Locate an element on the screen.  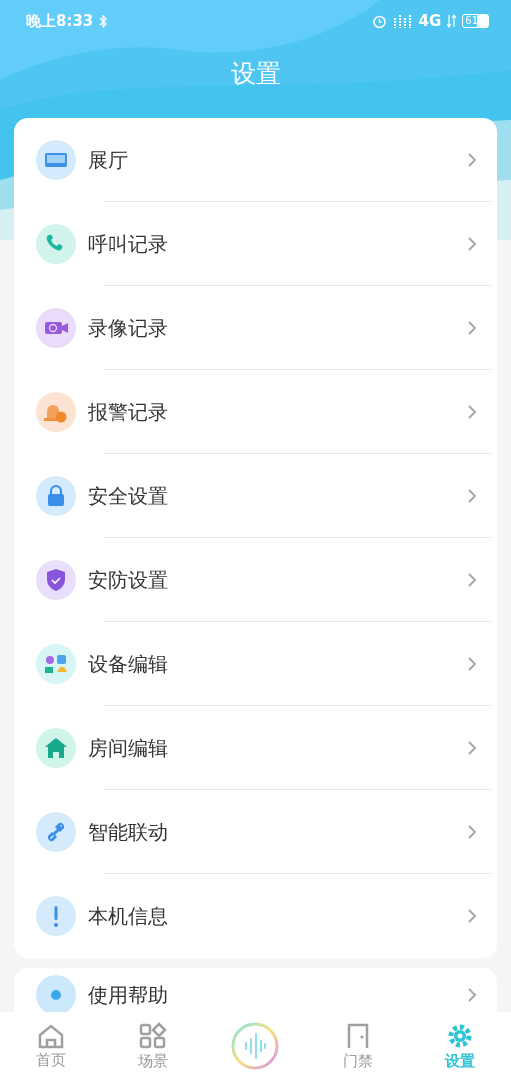
data-arrows-icon is located at coordinates (452, 21).